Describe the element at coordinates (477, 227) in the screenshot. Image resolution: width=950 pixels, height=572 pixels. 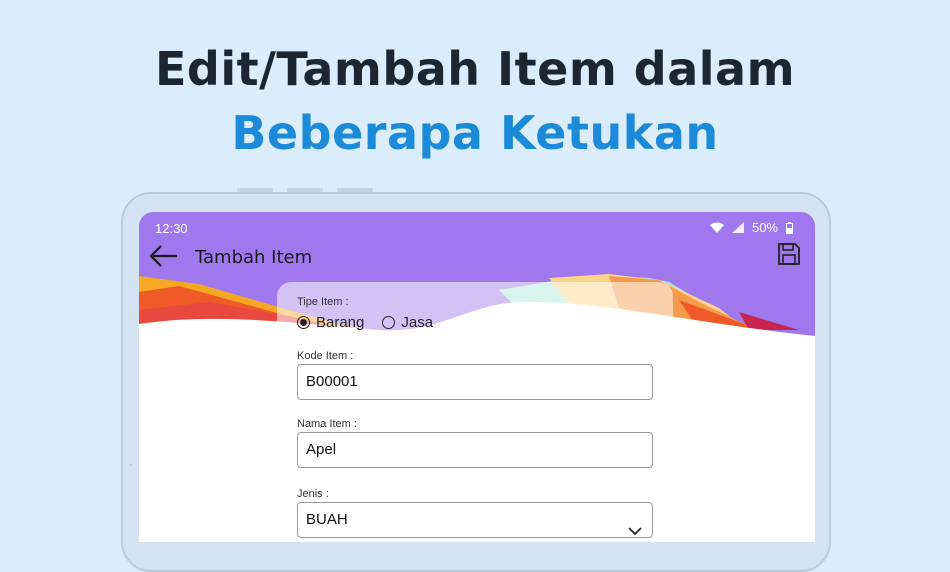
I see `status-bar: 12:30 50%` at that location.